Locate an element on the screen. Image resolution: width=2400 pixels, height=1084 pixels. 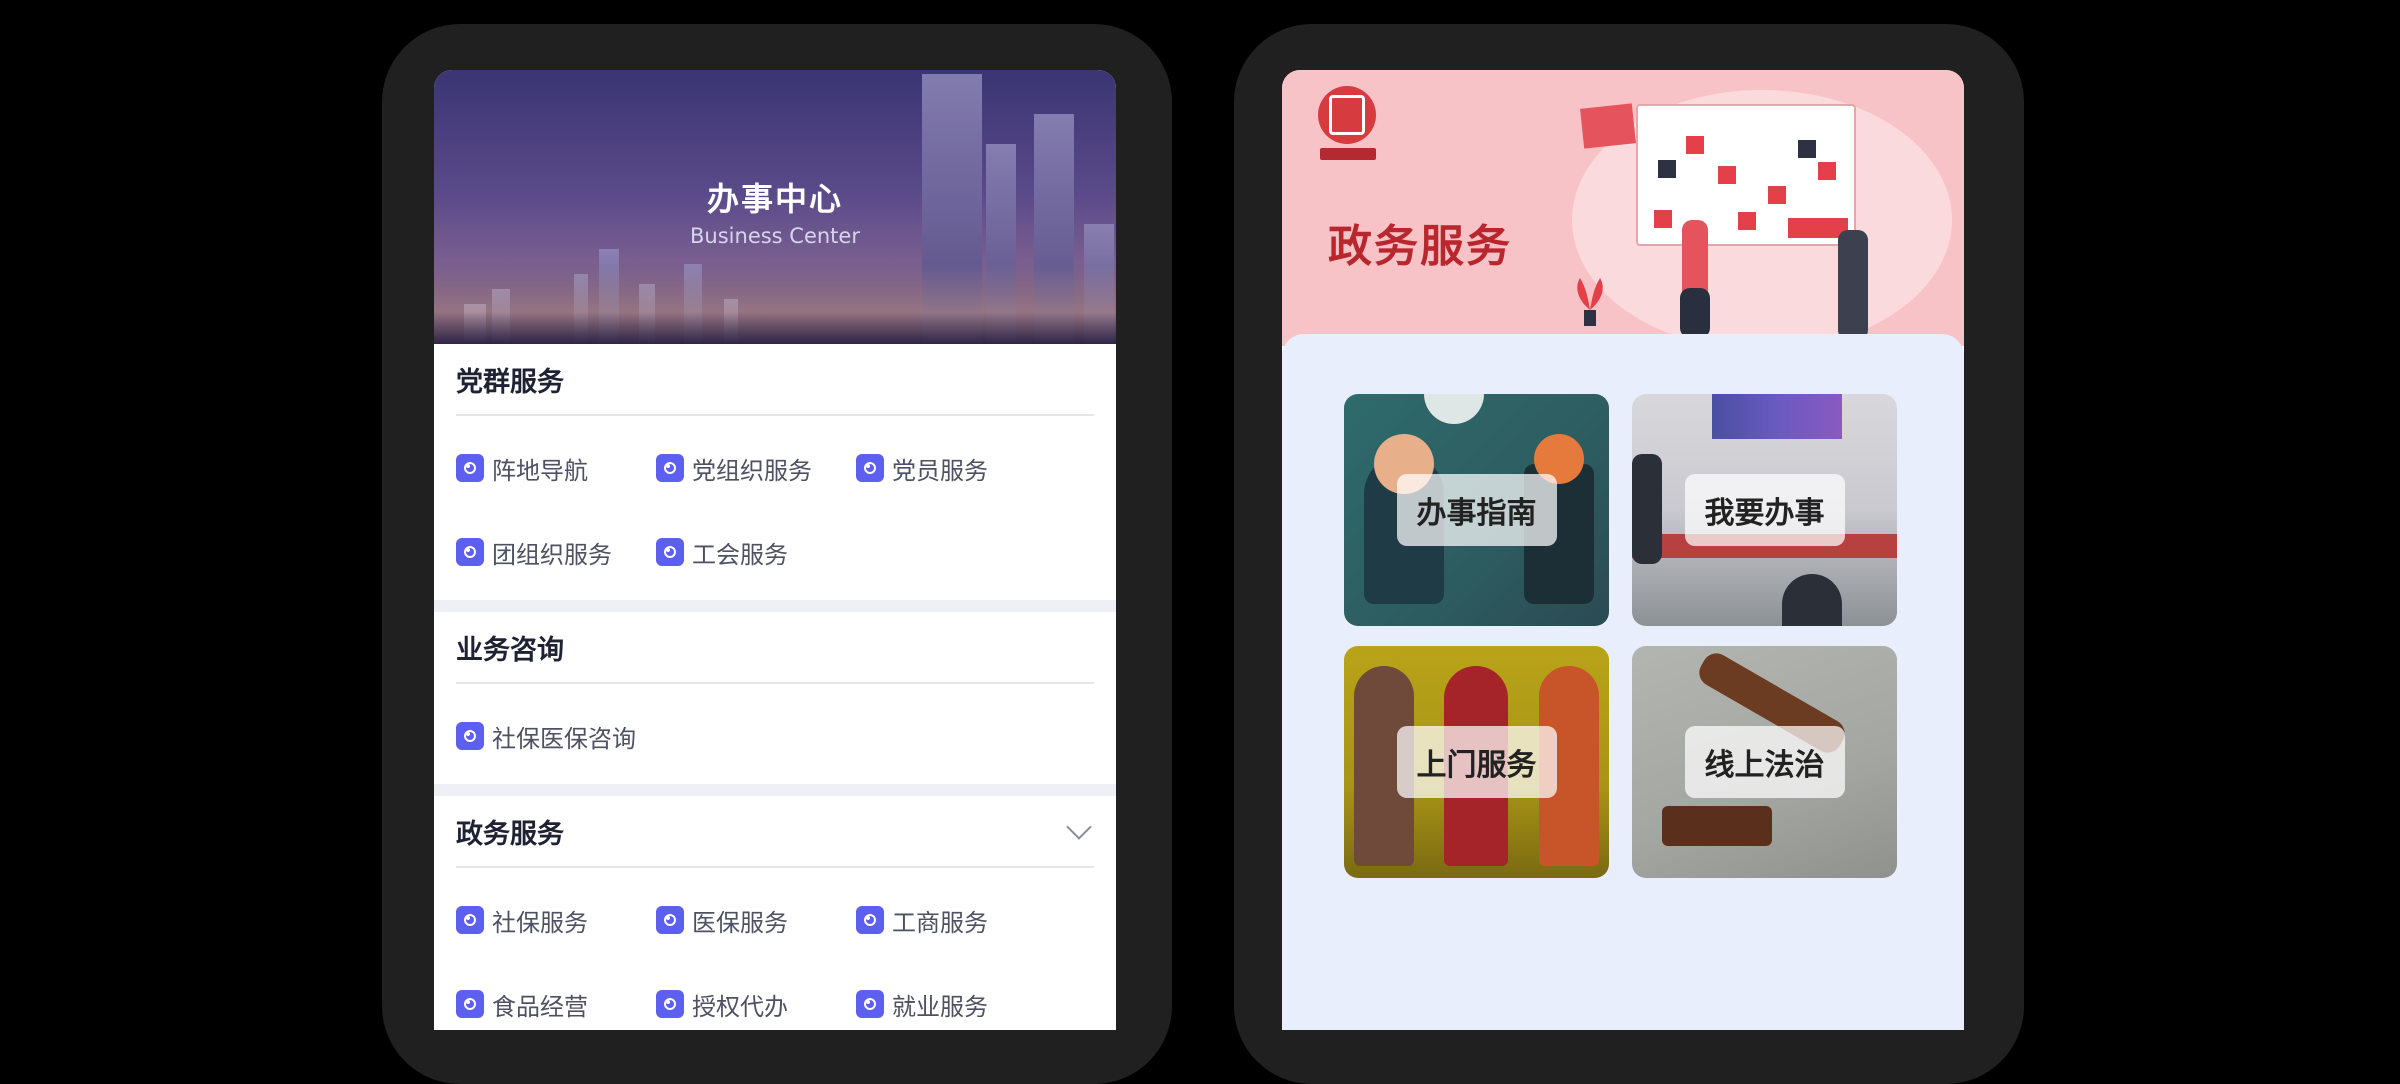
service-label: 工商服务 is located at coordinates (940, 922).